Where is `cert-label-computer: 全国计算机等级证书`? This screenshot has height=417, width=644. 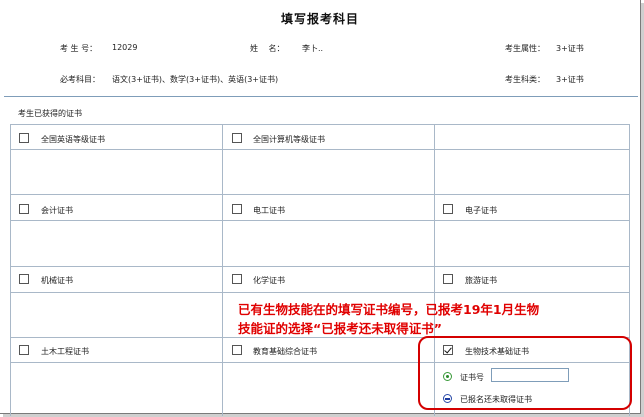 cert-label-computer: 全国计算机等级证书 is located at coordinates (289, 139).